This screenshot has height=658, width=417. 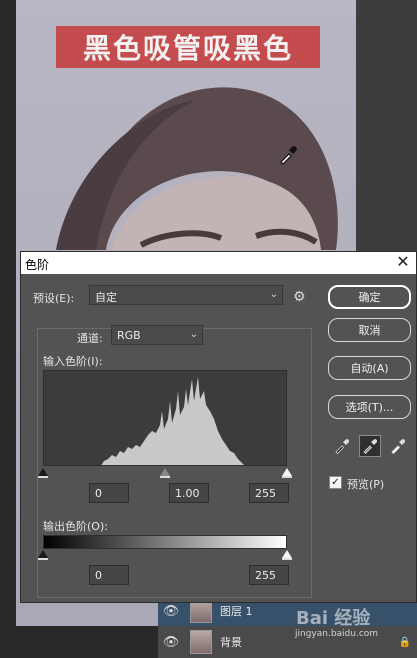 I want to click on preset-label: 预设(E):, so click(x=54, y=298).